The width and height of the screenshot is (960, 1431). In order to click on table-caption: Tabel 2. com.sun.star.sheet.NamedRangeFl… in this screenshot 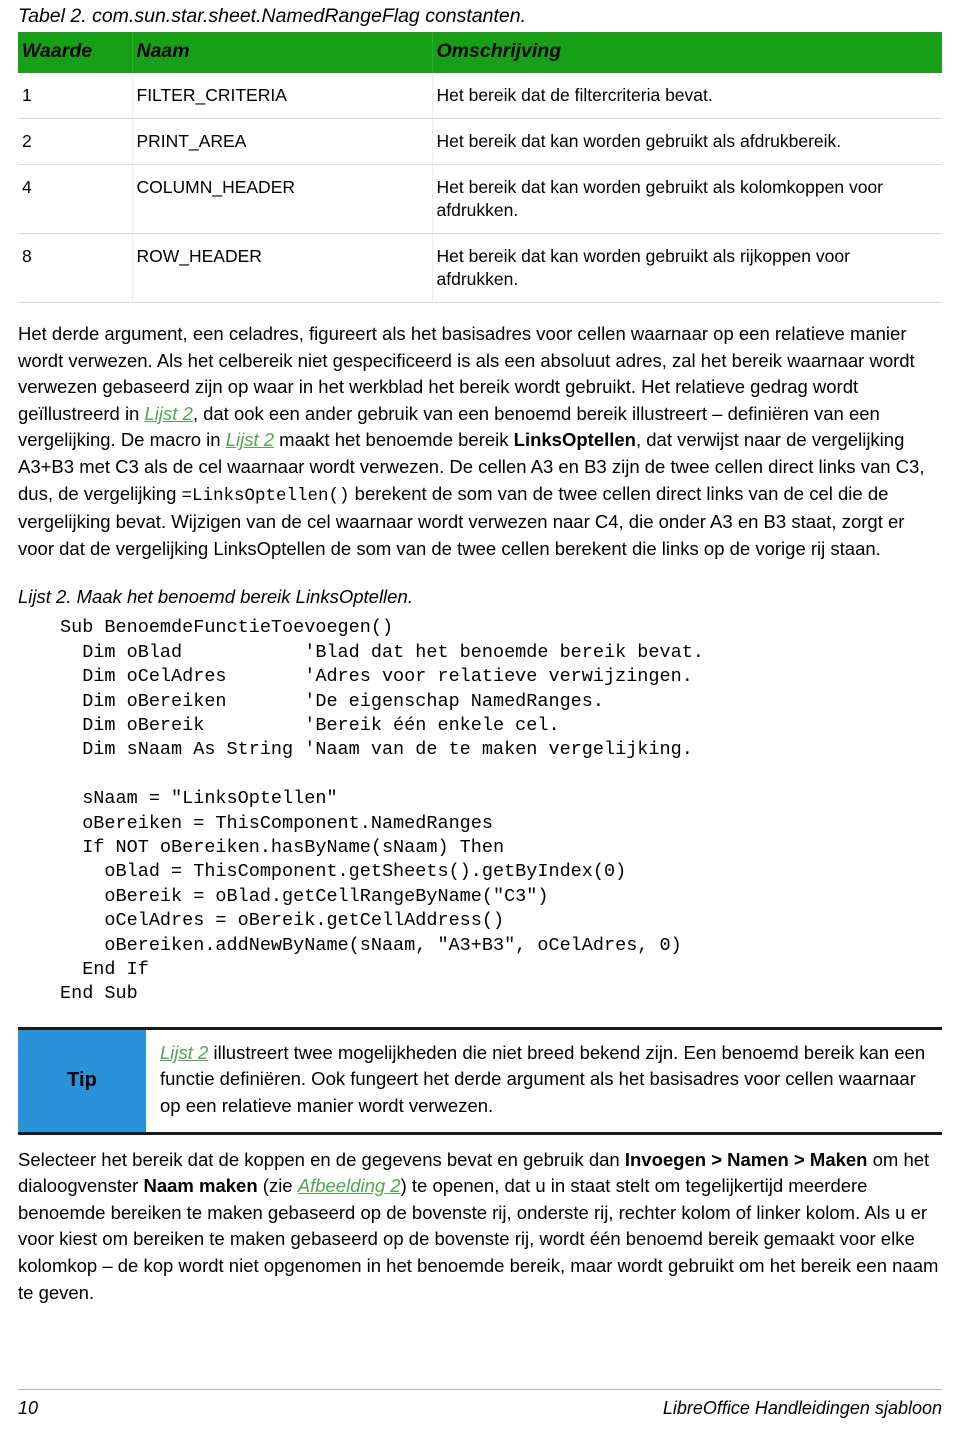, I will do `click(272, 16)`.